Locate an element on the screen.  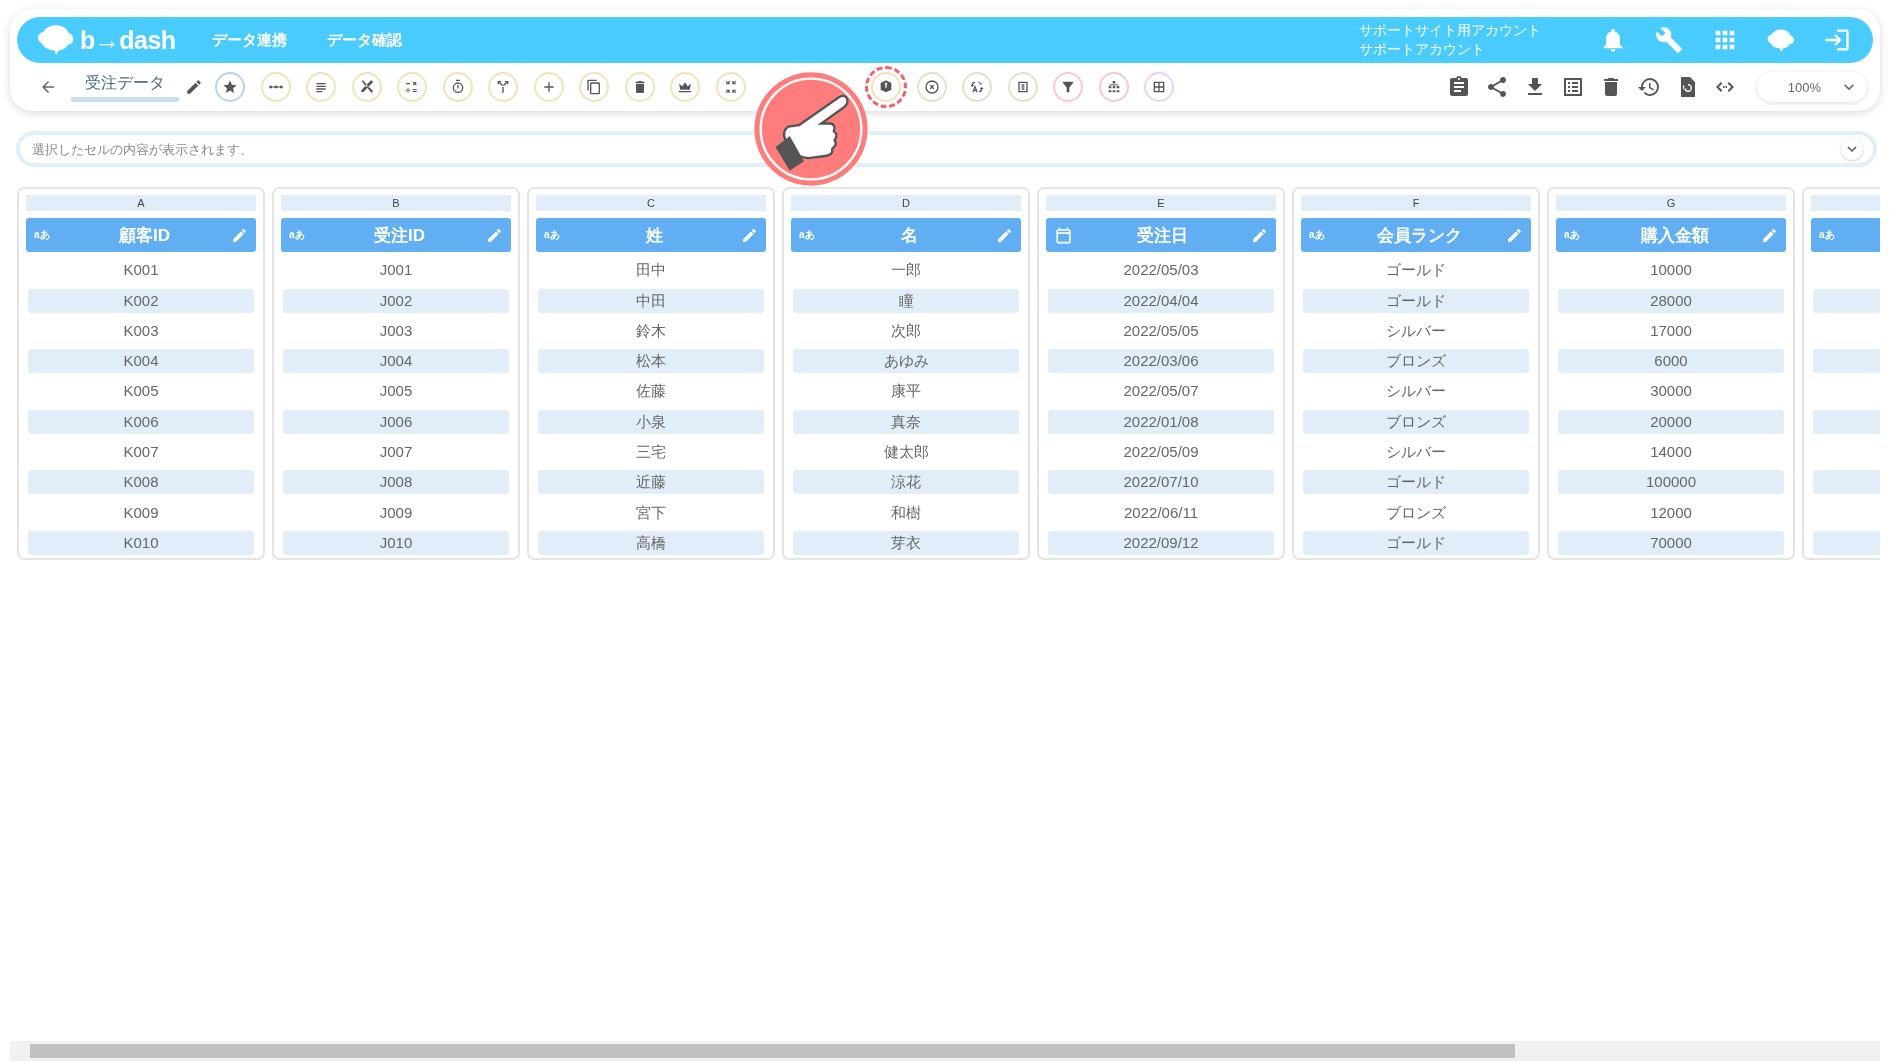
table-cell: あゆみ is located at coordinates (906, 361).